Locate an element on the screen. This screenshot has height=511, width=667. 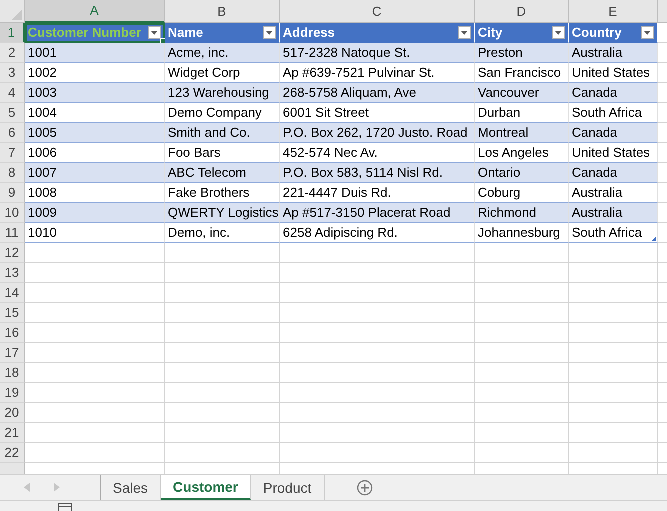
table-cell: 6001 Sit Street is located at coordinates (377, 113).